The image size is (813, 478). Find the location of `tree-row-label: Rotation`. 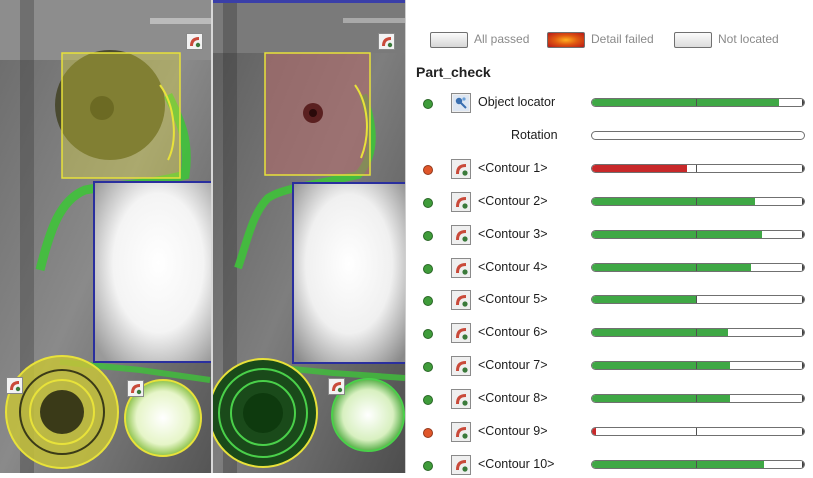

tree-row-label: Rotation is located at coordinates (534, 135).